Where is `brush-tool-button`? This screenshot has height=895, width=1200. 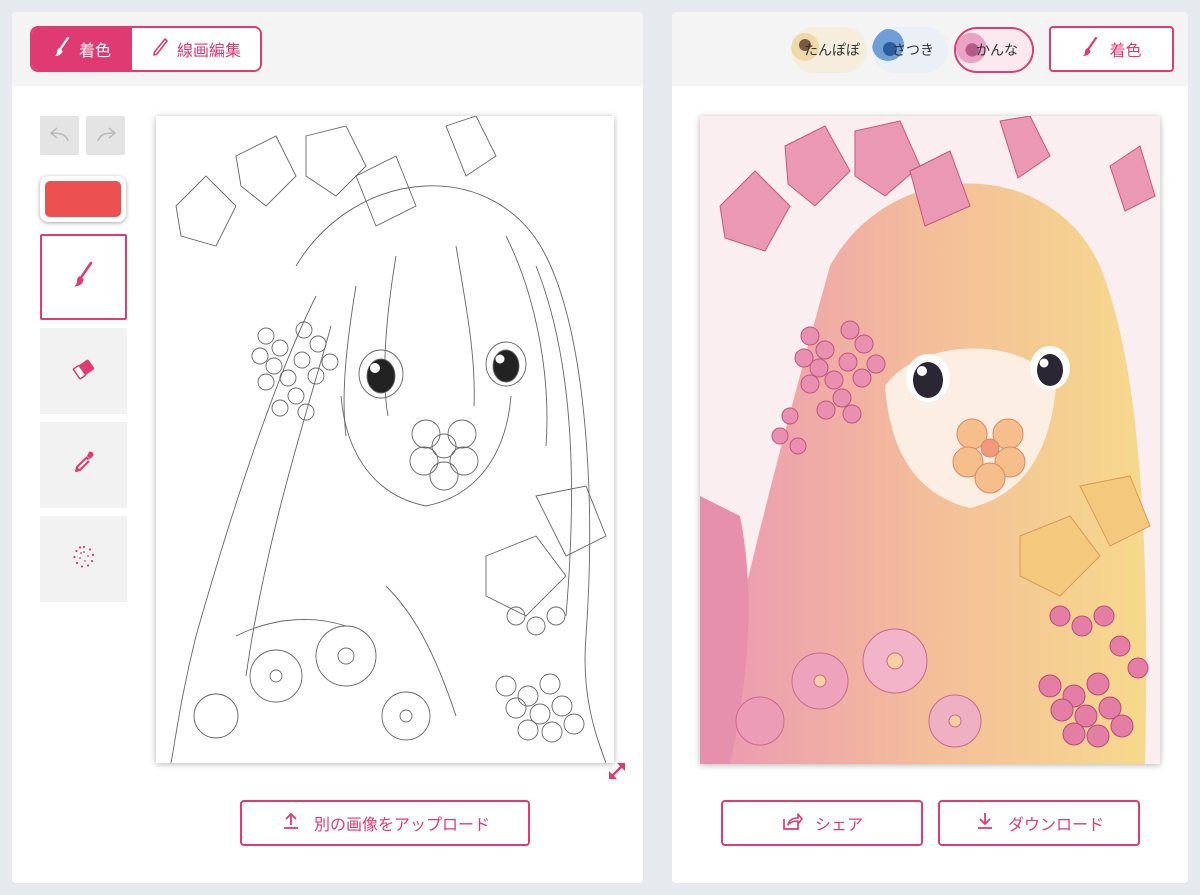
brush-tool-button is located at coordinates (83, 277).